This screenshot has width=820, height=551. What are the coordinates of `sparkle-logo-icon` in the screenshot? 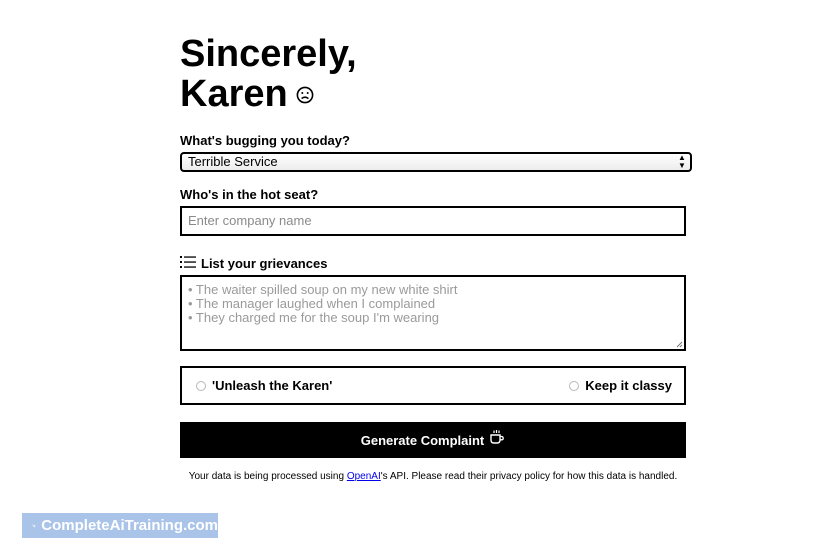 It's located at (34, 525).